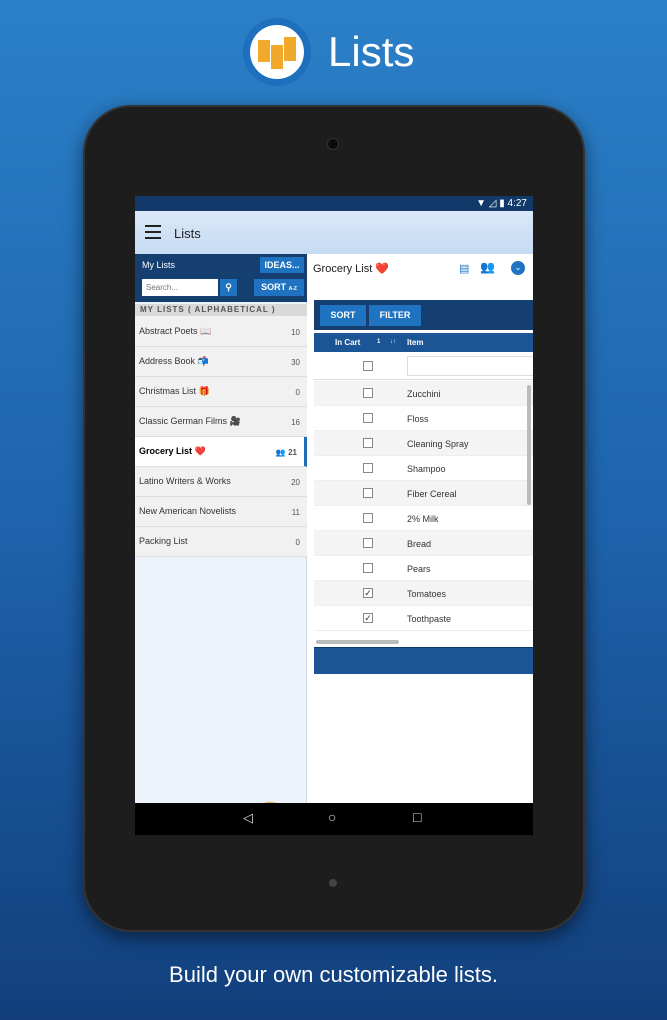 The image size is (667, 1020). Describe the element at coordinates (423, 342) in the screenshot. I see `grid-header: In Cart 1 ↓↑ Item` at that location.